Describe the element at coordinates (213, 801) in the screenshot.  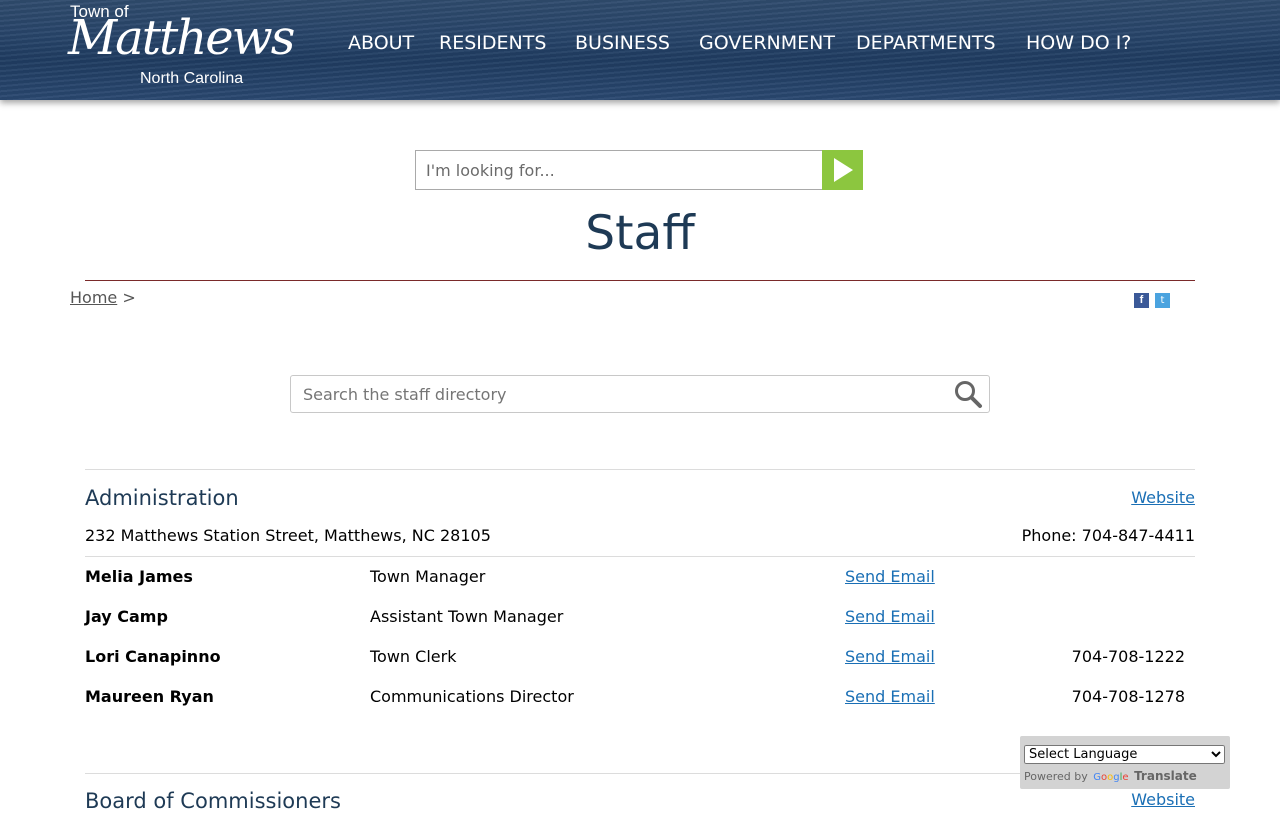
I see `department-name: Board of Commissioners` at that location.